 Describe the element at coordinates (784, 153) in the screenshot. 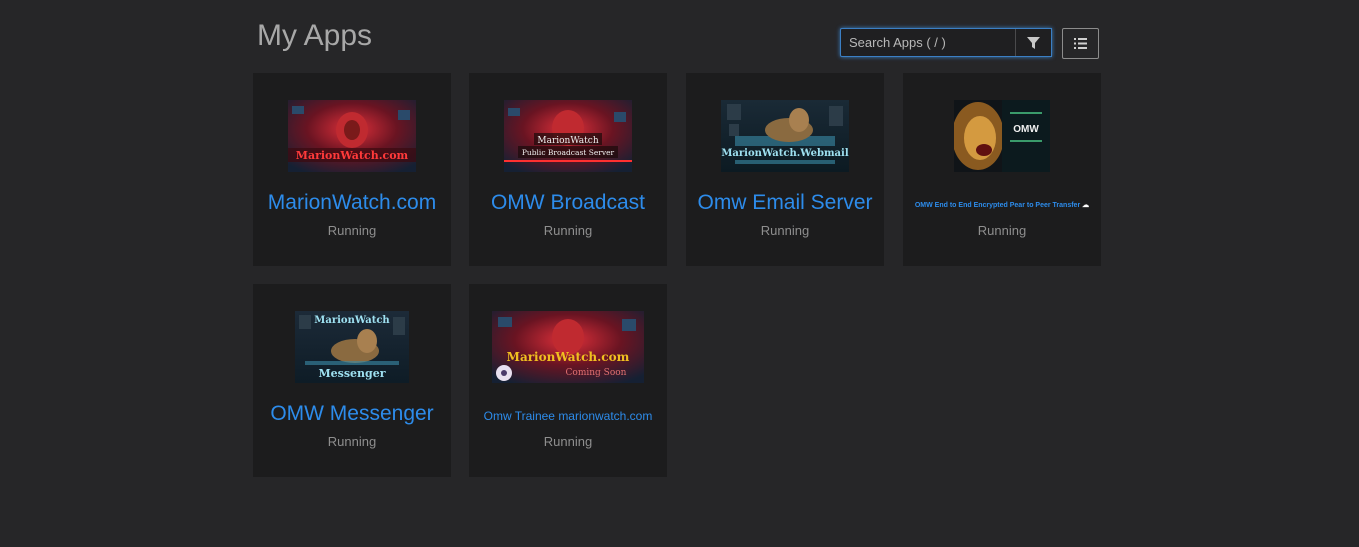

I see `thumb-caption: MarionWatch.Webmail` at that location.